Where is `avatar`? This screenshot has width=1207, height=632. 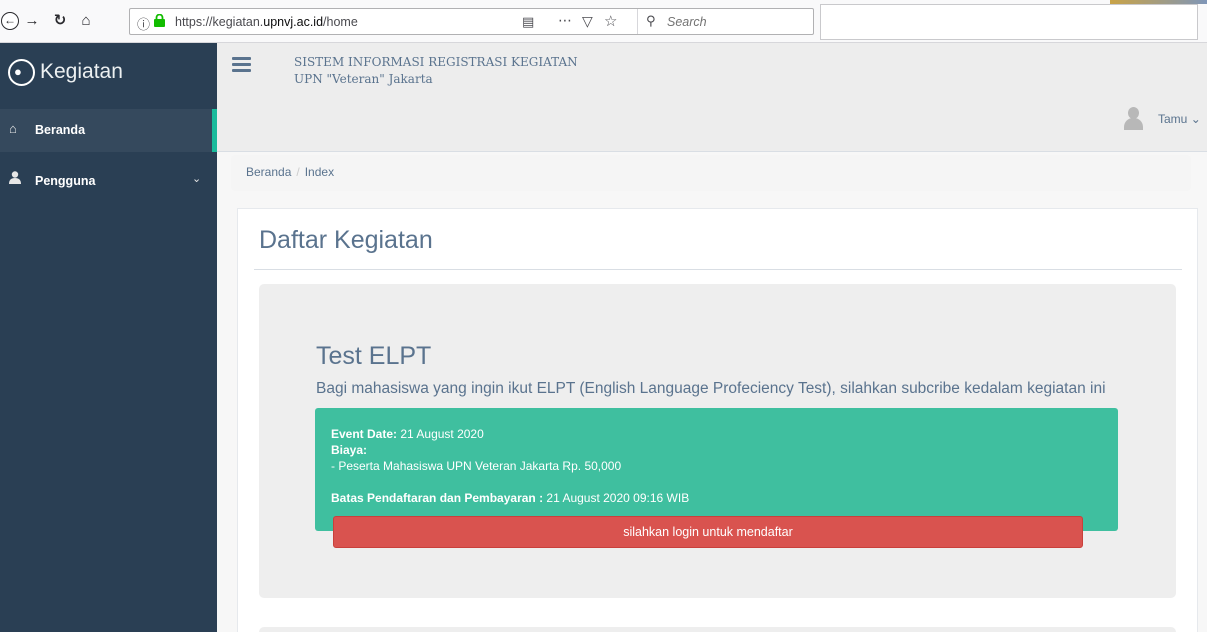
avatar is located at coordinates (1133, 118).